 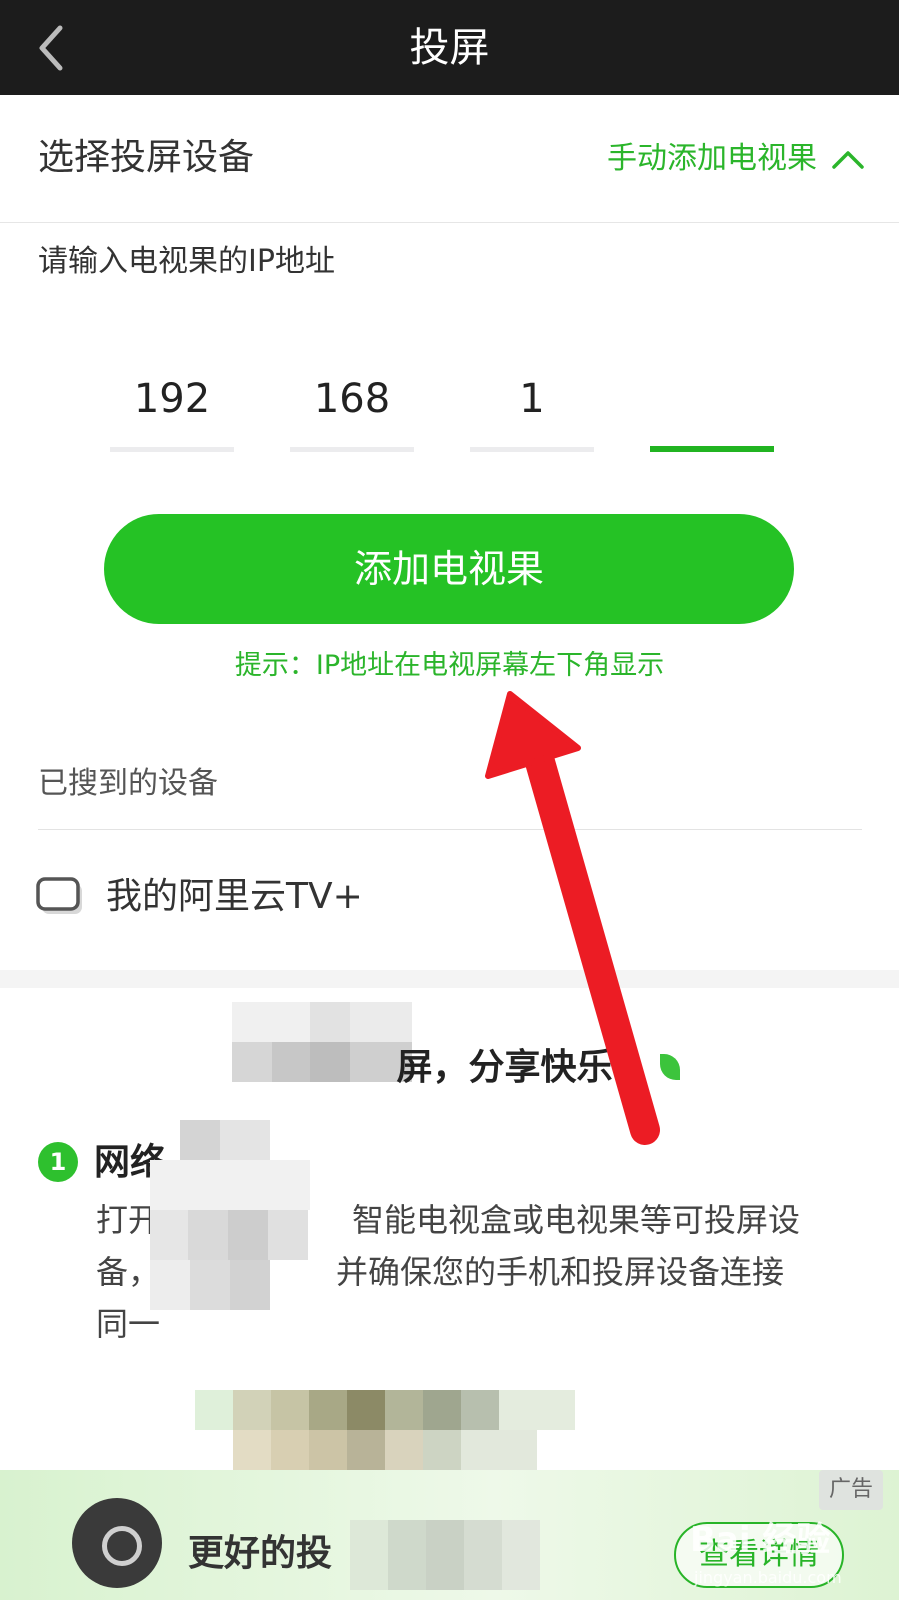 I want to click on ip-octet-1-value: 192, so click(x=172, y=399).